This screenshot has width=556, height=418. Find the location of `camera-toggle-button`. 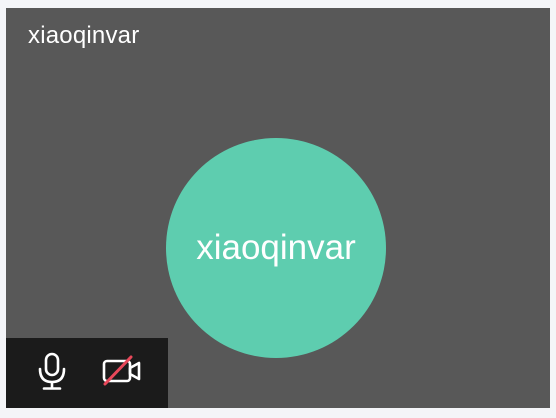

camera-toggle-button is located at coordinates (122, 371).